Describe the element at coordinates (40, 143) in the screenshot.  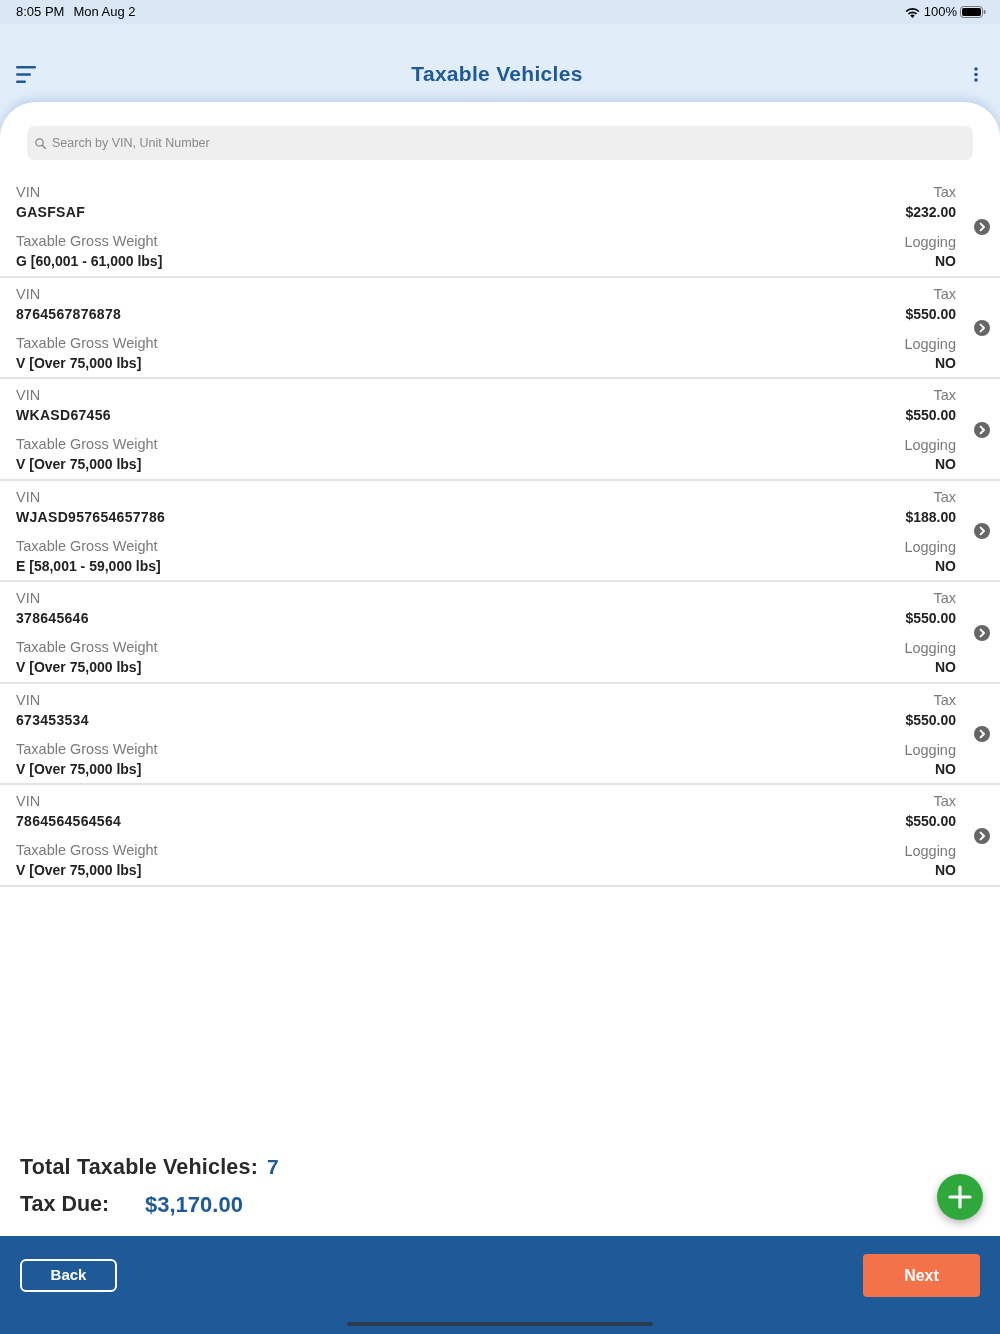
I see `search-icon` at that location.